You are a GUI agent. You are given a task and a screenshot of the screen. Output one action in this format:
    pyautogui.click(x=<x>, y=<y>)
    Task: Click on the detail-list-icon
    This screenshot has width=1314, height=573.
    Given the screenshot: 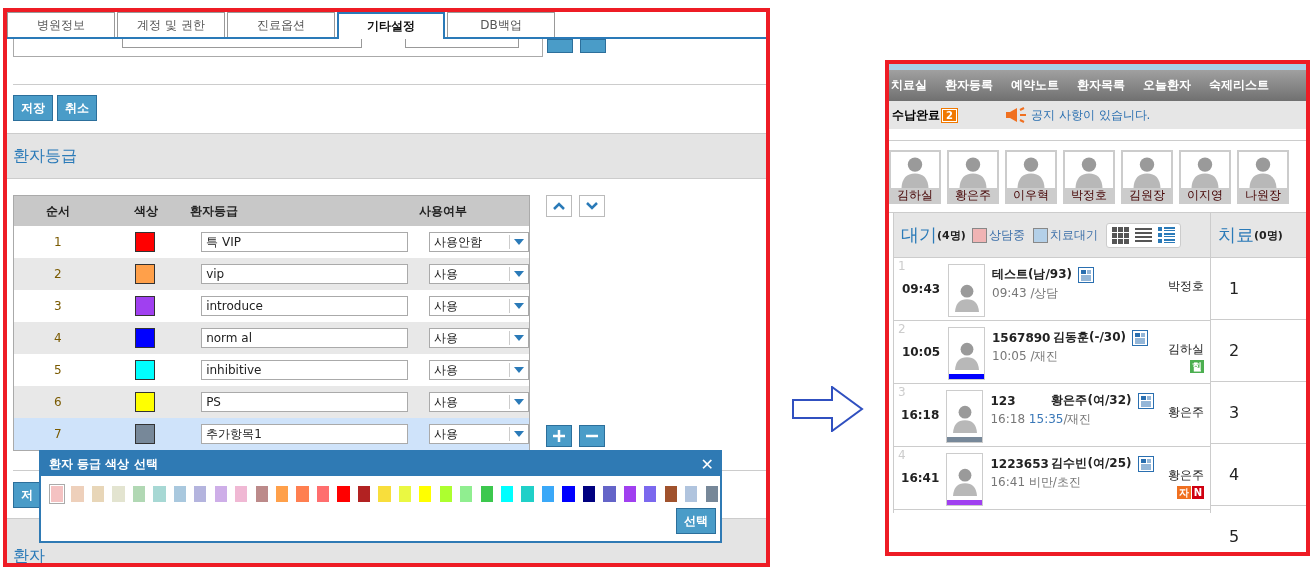 What is the action you would take?
    pyautogui.click(x=1166, y=235)
    